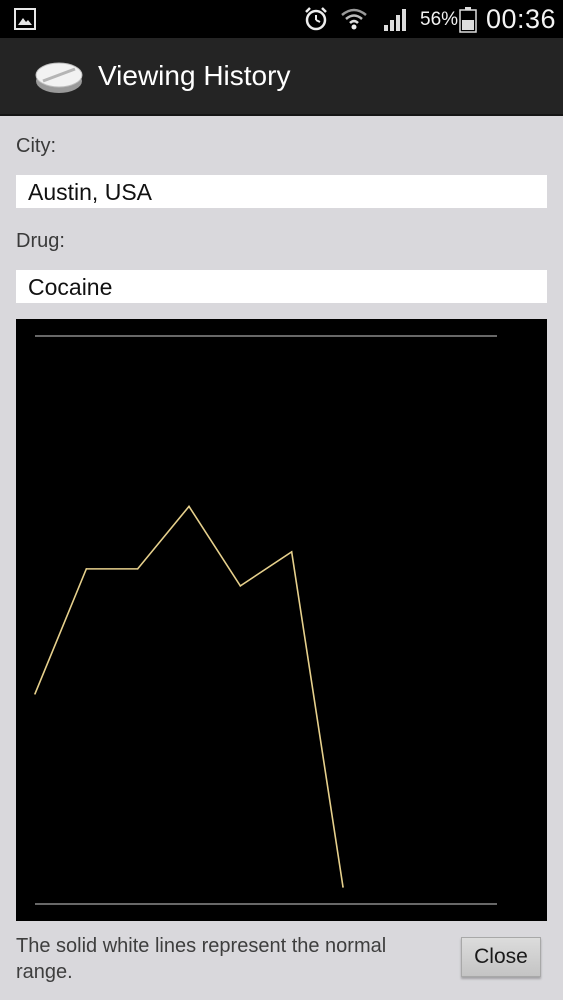  Describe the element at coordinates (194, 75) in the screenshot. I see `page-title: Viewing History` at that location.